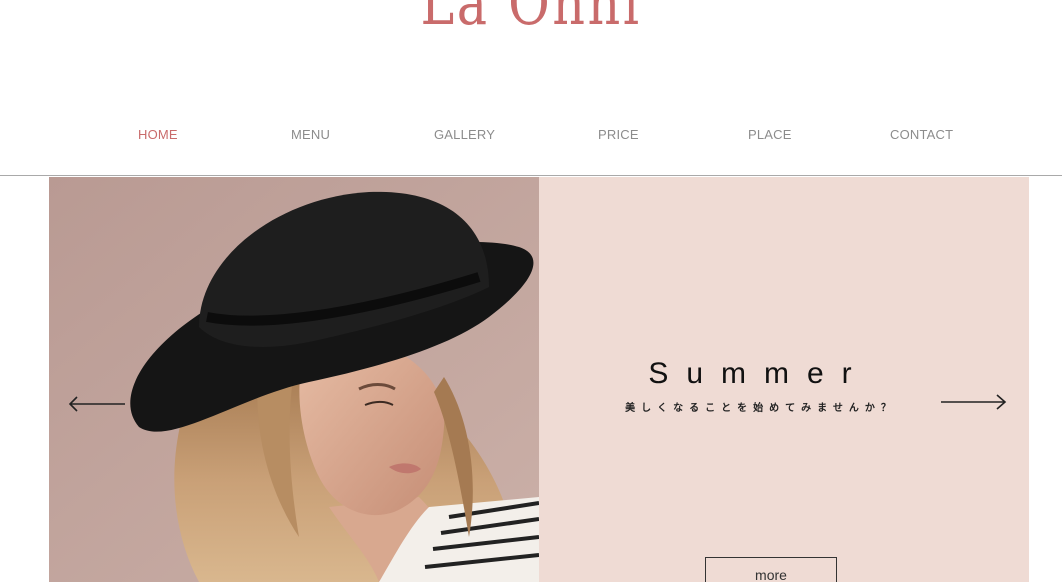 The height and width of the screenshot is (582, 1062). I want to click on nav-item-price: PRICE, so click(618, 135).